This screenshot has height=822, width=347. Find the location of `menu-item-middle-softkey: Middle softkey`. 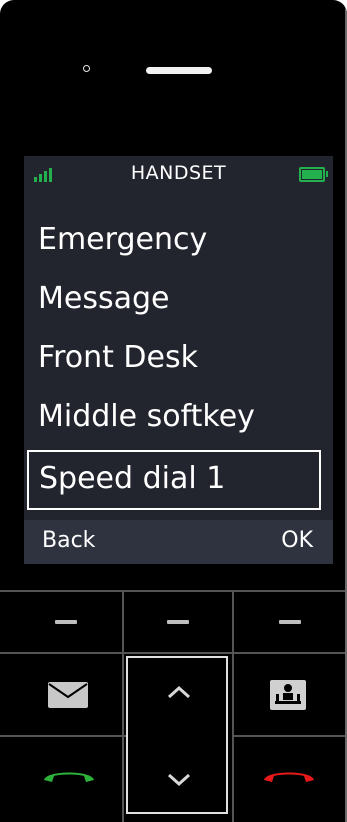

menu-item-middle-softkey: Middle softkey is located at coordinates (146, 417).